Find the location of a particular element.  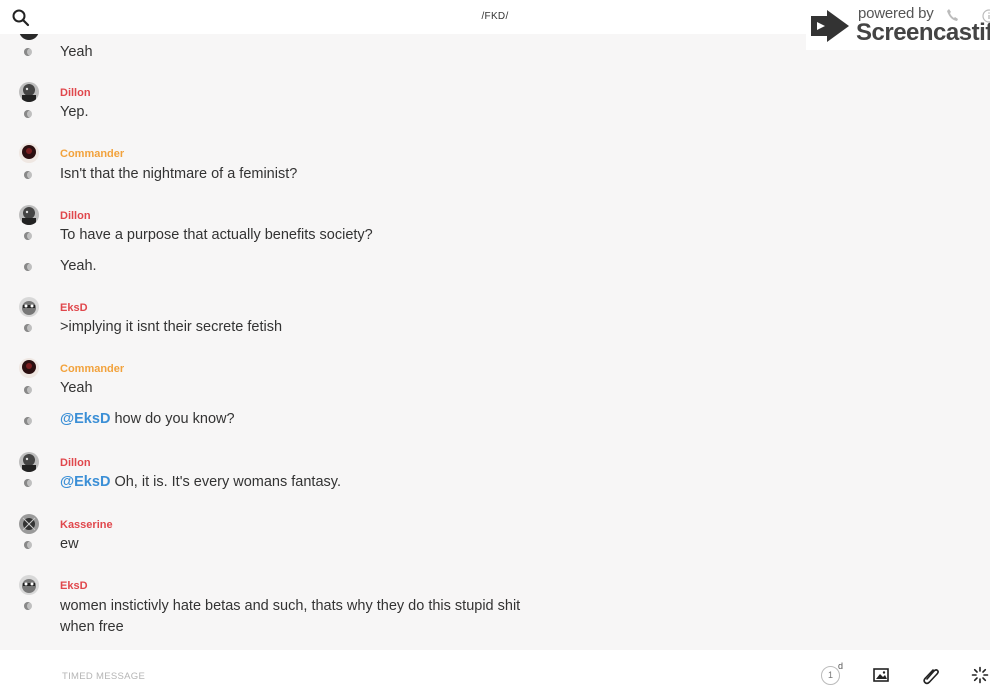

composer-bar: 1 d is located at coordinates (495, 675).